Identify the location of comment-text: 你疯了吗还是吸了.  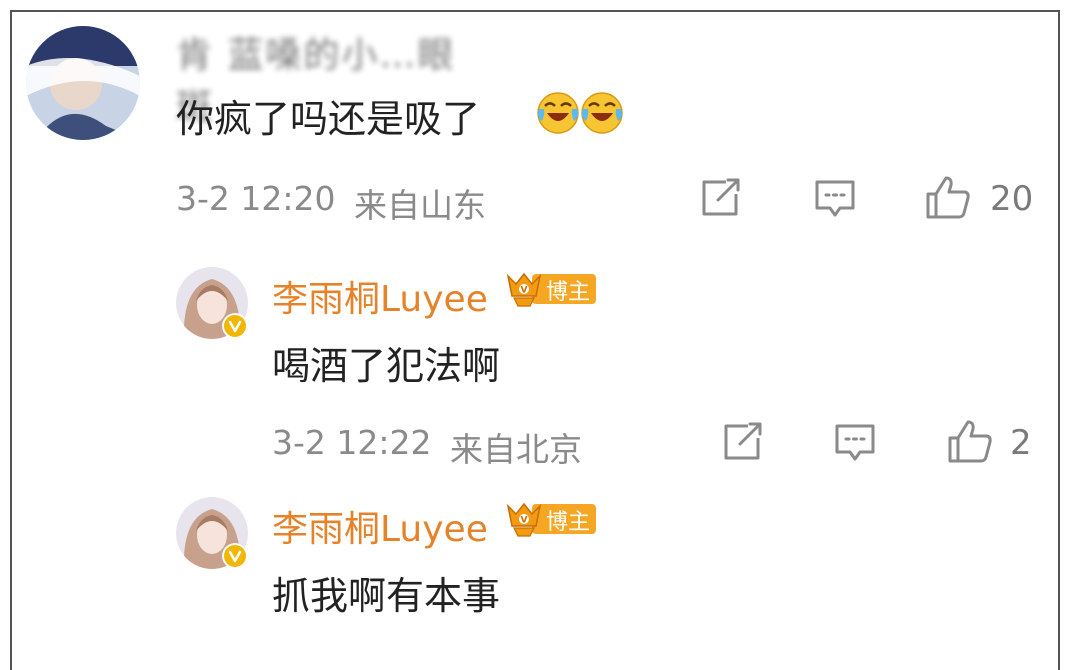
(328, 119).